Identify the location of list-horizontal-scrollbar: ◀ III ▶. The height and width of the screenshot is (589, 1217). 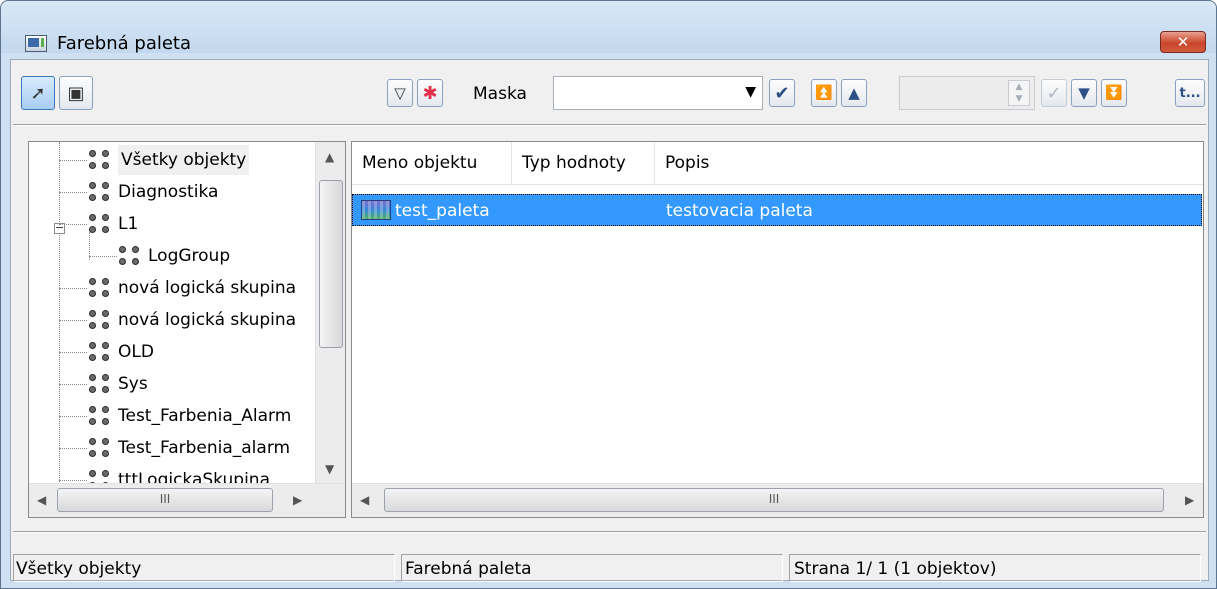
(777, 500).